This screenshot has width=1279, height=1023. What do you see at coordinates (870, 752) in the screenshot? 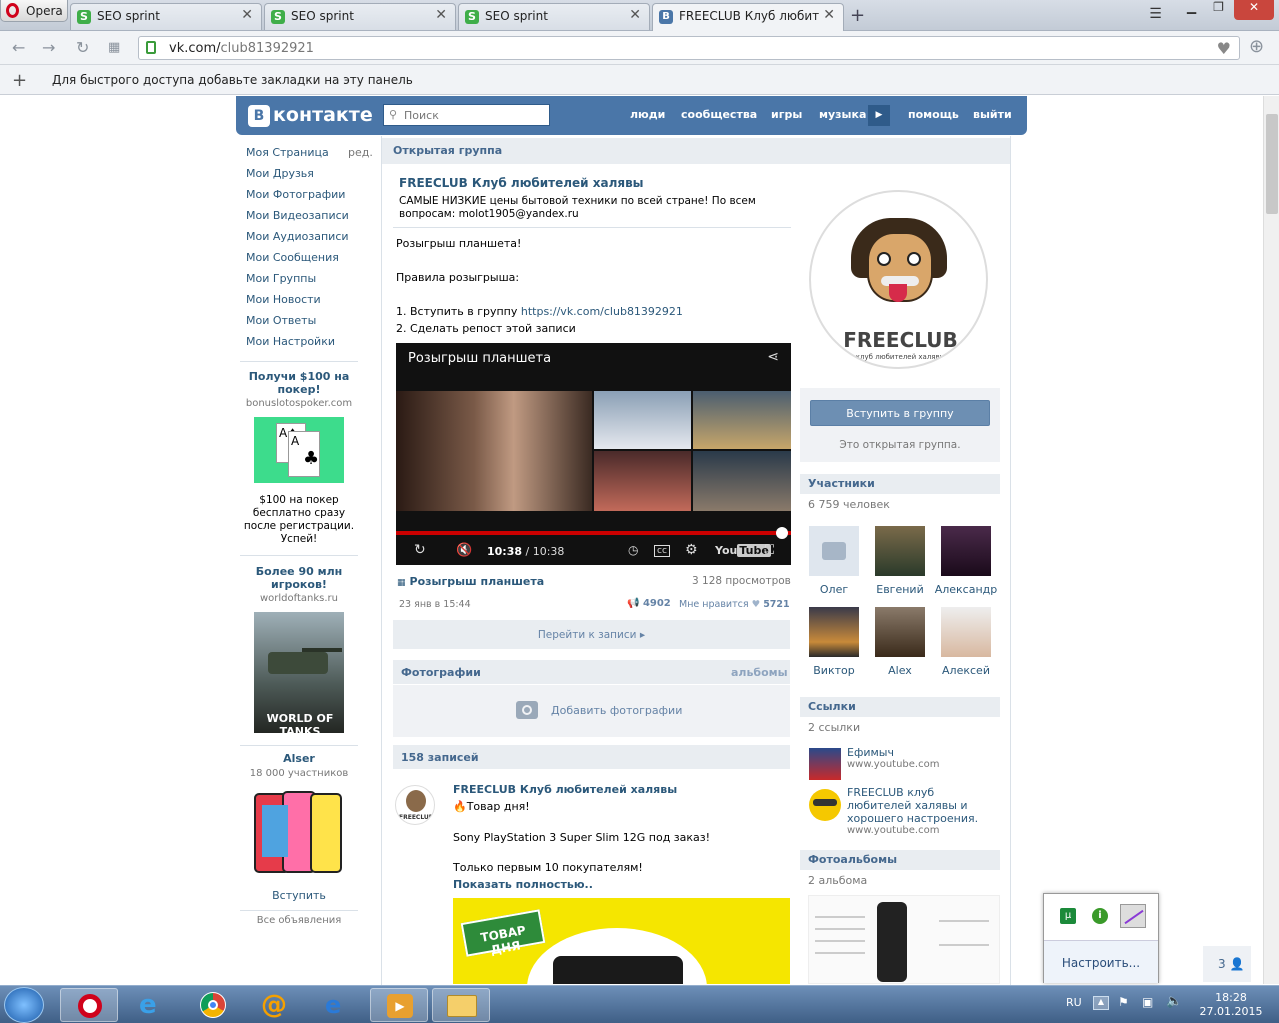
I see `link-title: Ефимыч` at bounding box center [870, 752].